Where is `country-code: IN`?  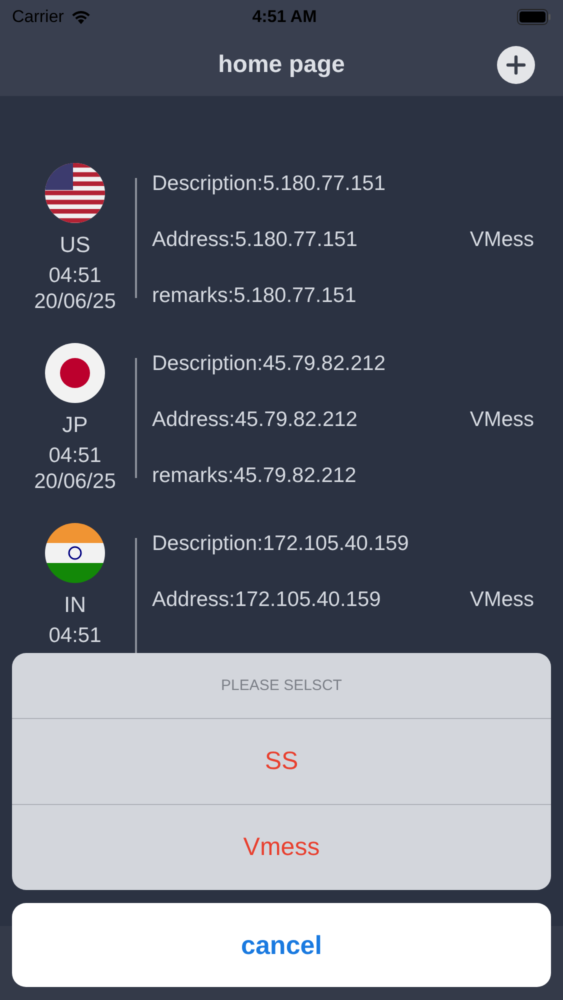
country-code: IN is located at coordinates (75, 605).